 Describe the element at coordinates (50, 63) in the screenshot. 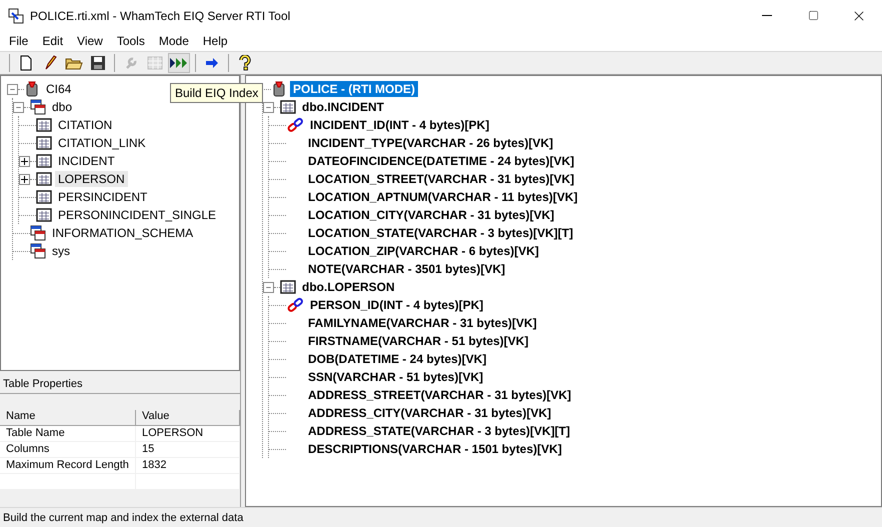

I see `pencil-icon` at that location.